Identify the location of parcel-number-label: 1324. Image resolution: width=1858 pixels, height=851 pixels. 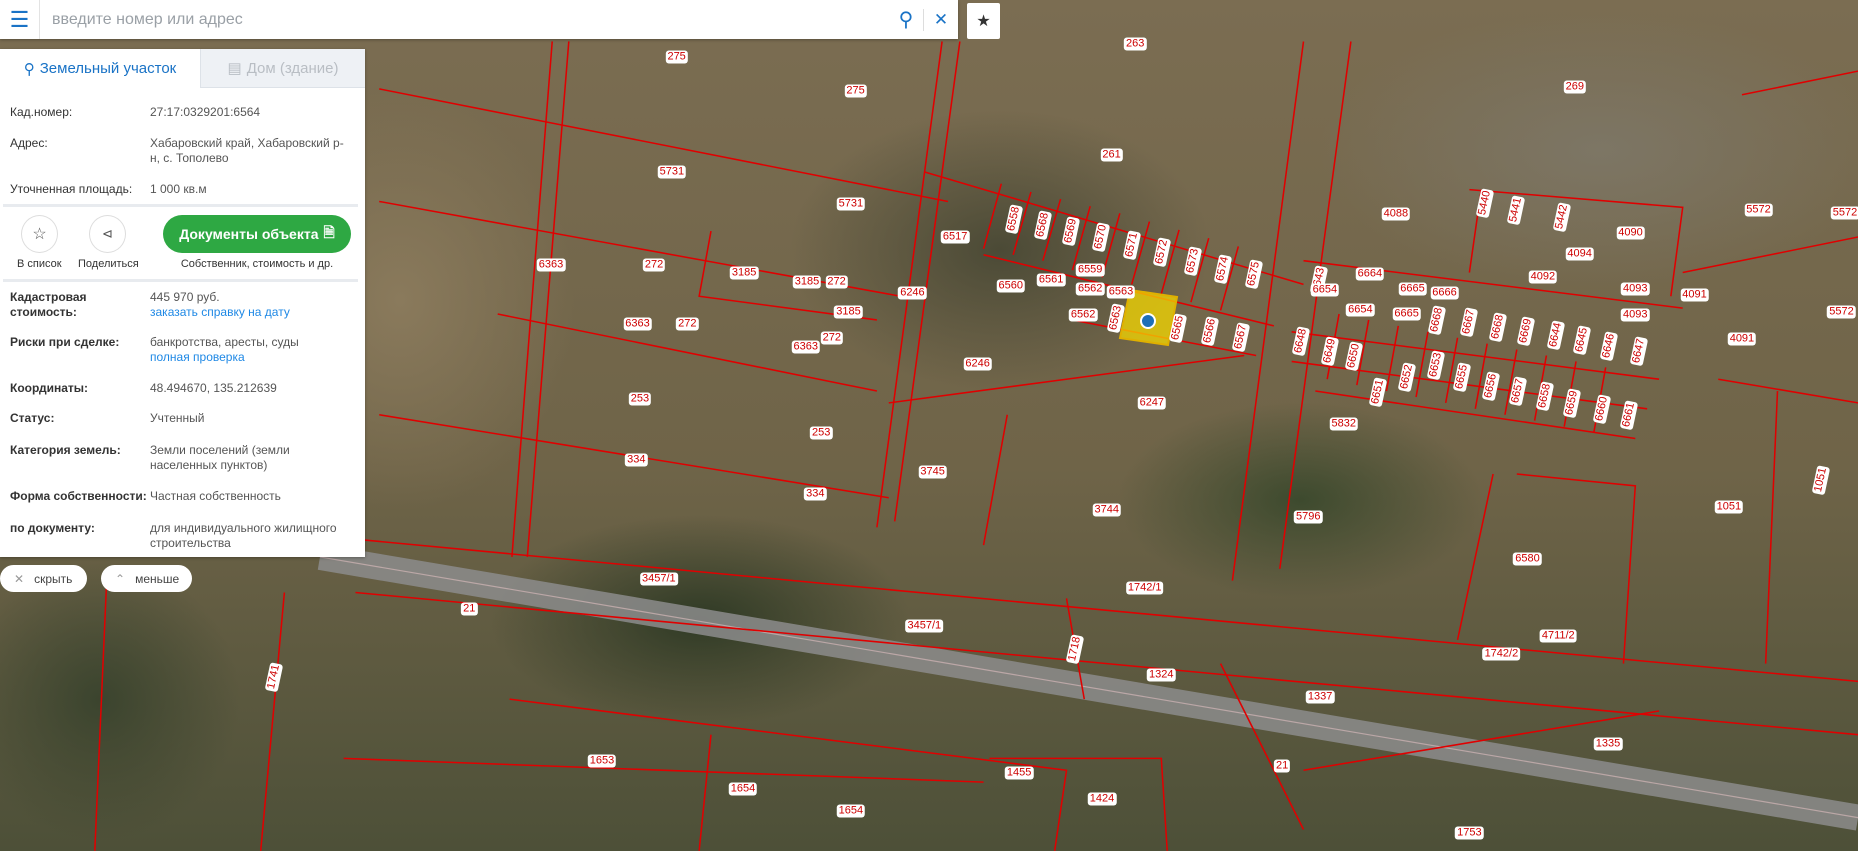
(1161, 675).